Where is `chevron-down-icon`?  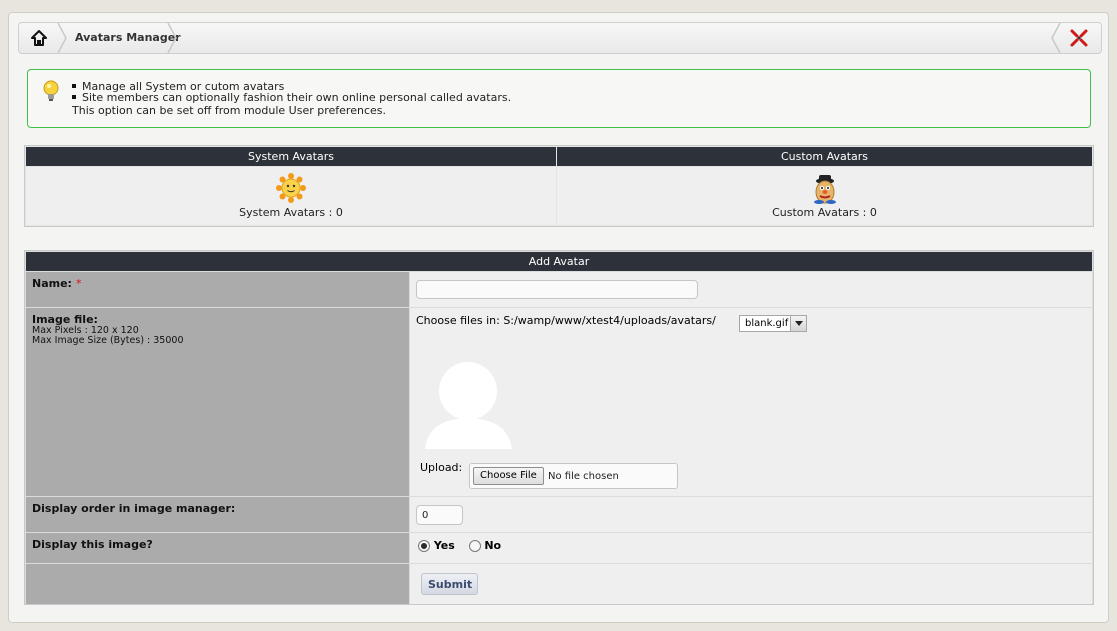
chevron-down-icon is located at coordinates (798, 323).